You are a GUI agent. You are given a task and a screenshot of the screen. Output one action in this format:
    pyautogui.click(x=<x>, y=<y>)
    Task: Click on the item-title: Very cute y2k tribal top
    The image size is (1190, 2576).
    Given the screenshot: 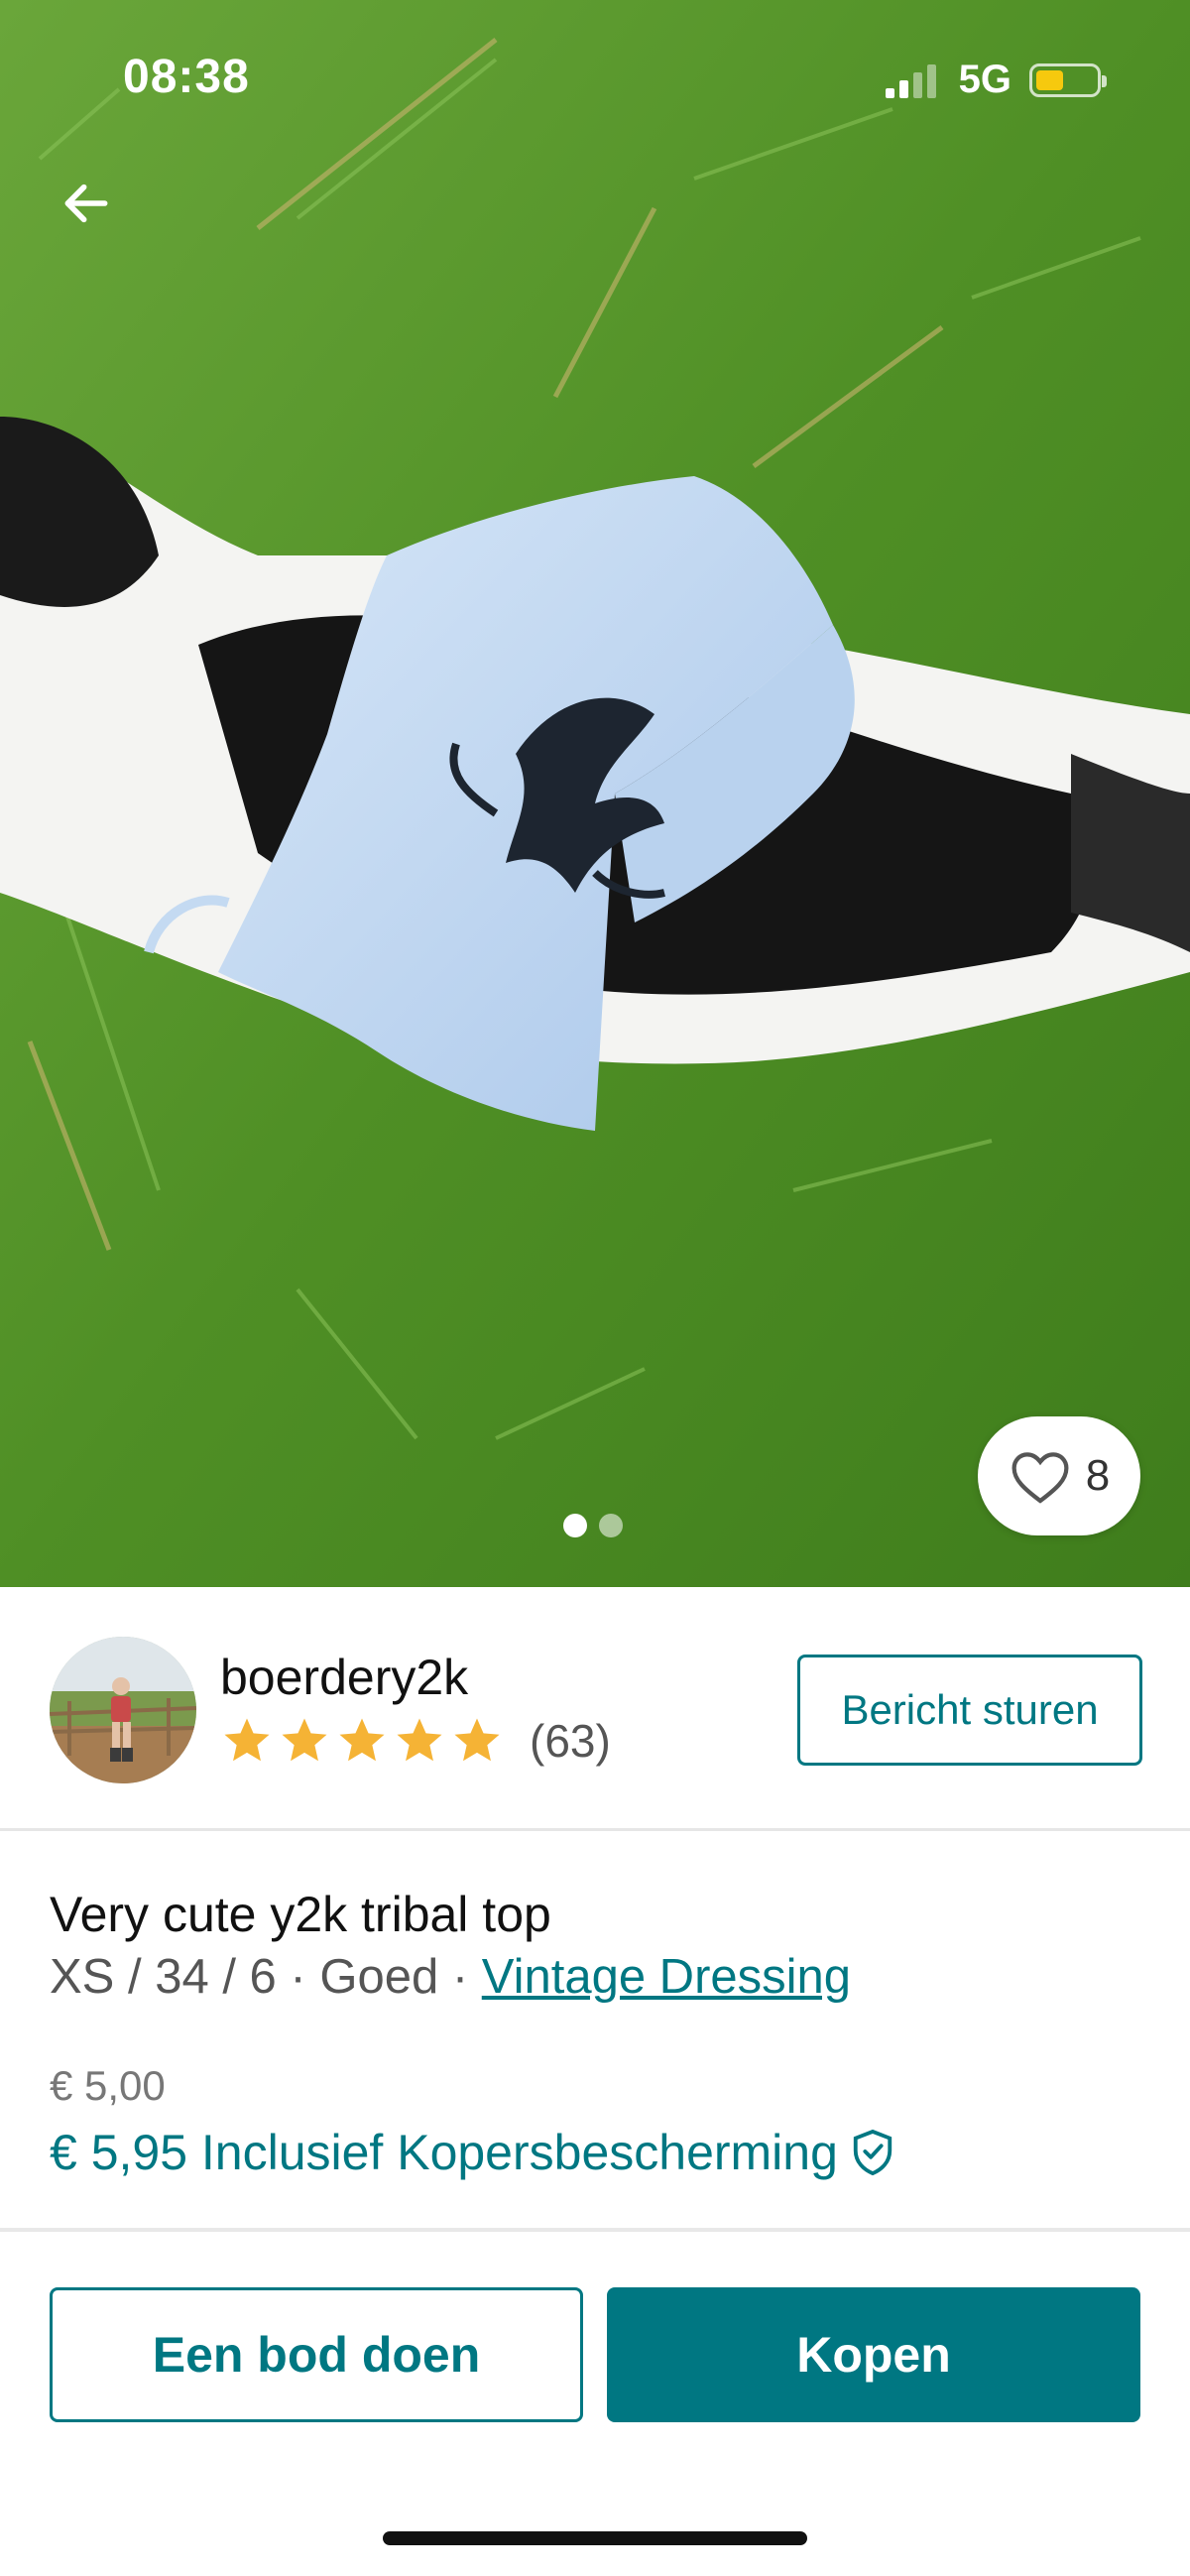 What is the action you would take?
    pyautogui.click(x=300, y=1914)
    